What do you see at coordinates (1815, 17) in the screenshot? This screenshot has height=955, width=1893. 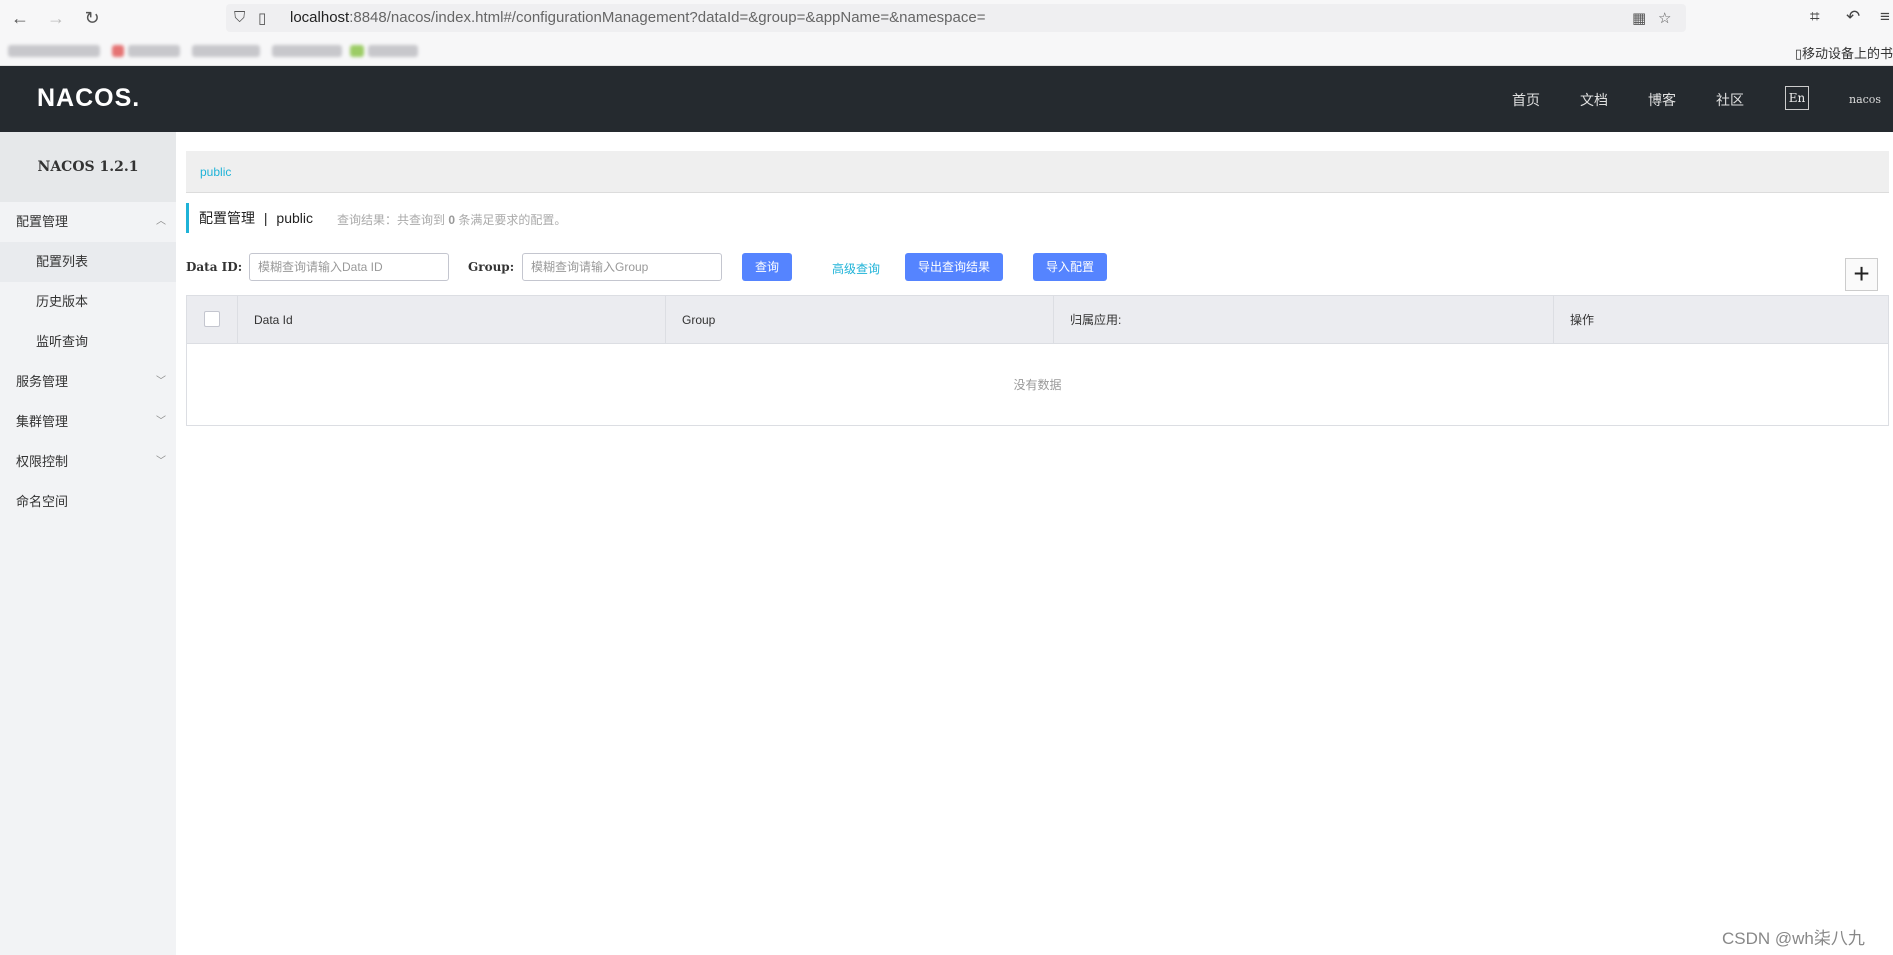 I see `screenshot-icon: ⌗` at bounding box center [1815, 17].